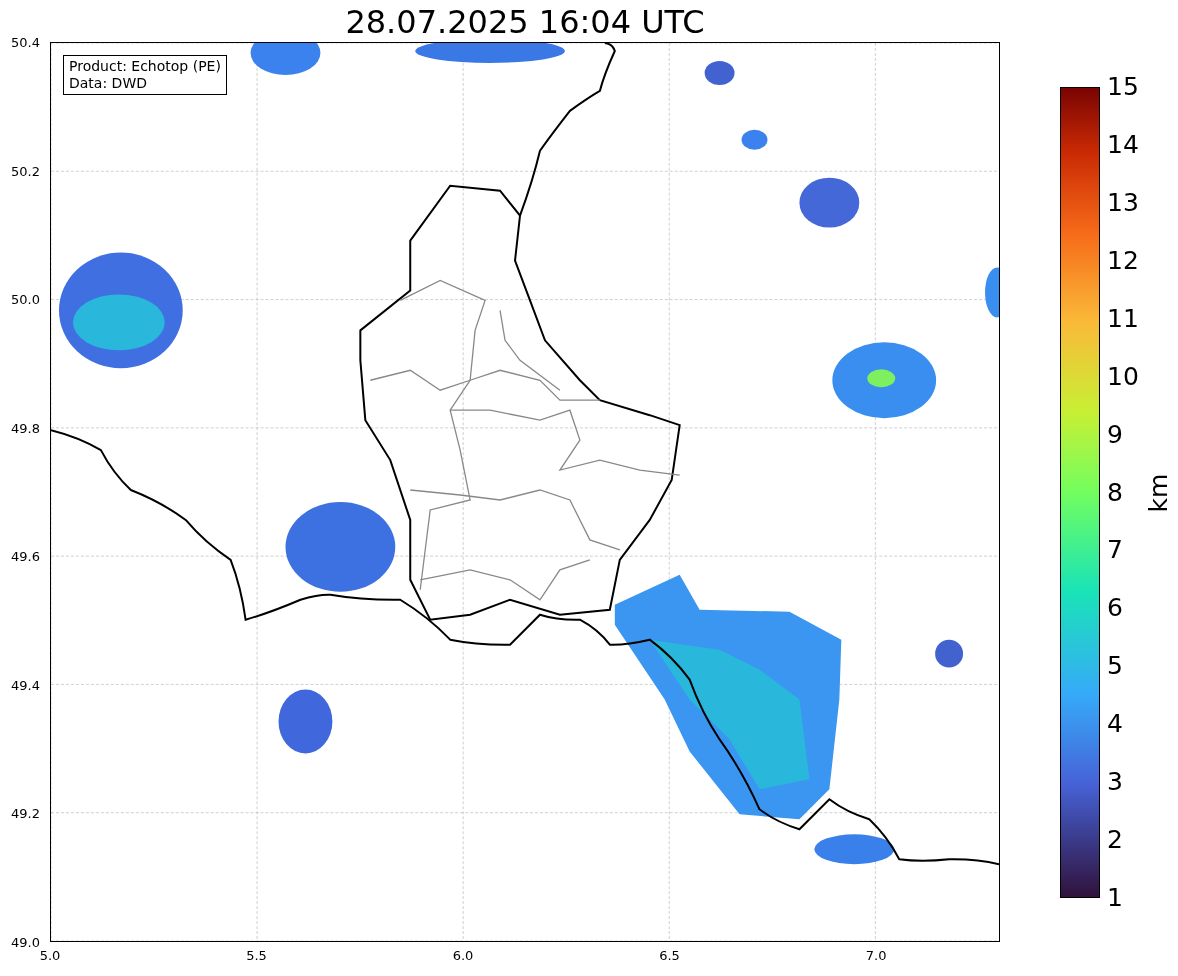  I want to click on y-tick-label: 49.8, so click(25, 428).